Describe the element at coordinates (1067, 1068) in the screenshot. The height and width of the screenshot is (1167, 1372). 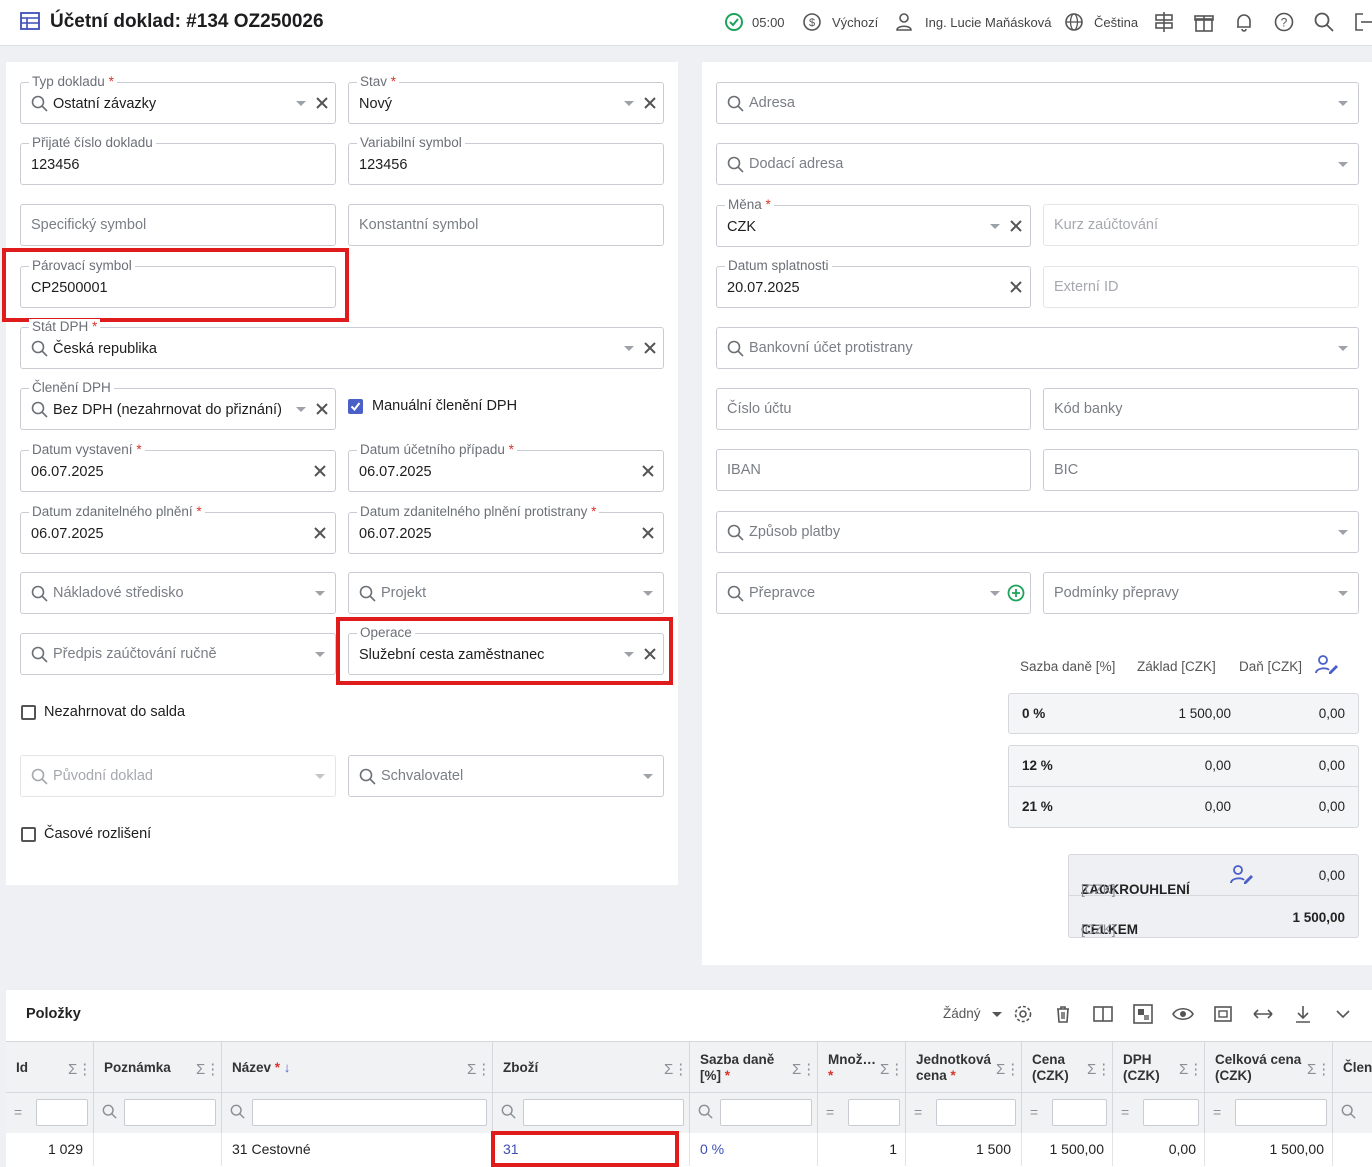
I see `column-header-price: Cena (CZK) Σ⋮` at that location.